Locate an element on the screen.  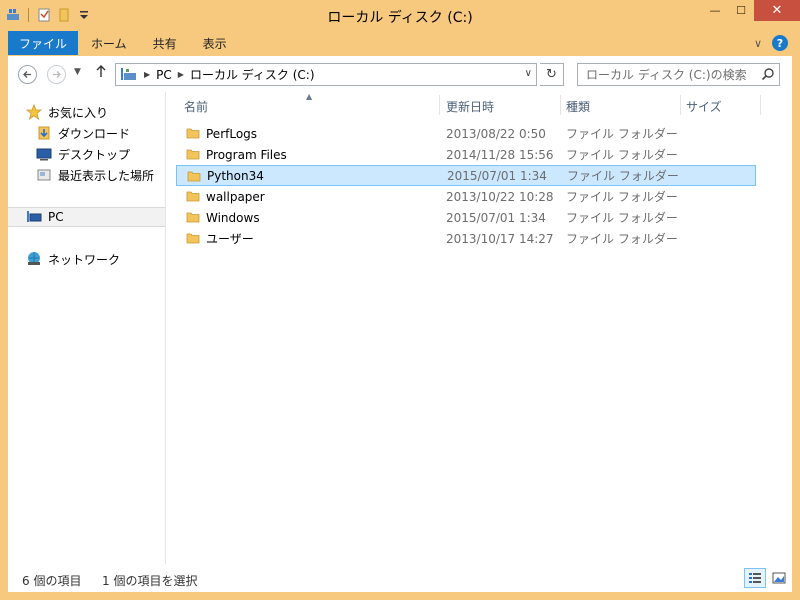
back-button is located at coordinates (27, 74).